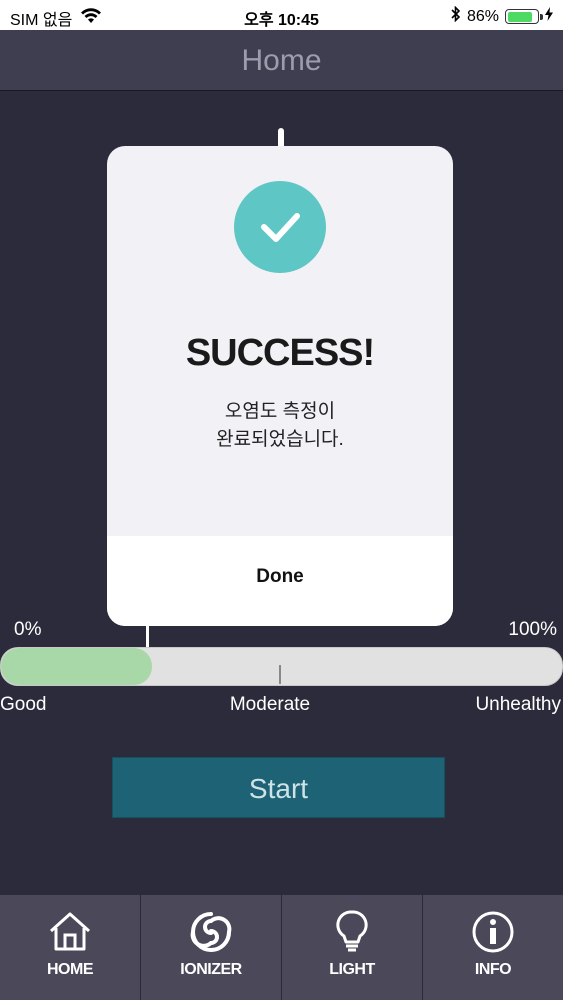  I want to click on tab-ionizer-label: IONIZER, so click(211, 969).